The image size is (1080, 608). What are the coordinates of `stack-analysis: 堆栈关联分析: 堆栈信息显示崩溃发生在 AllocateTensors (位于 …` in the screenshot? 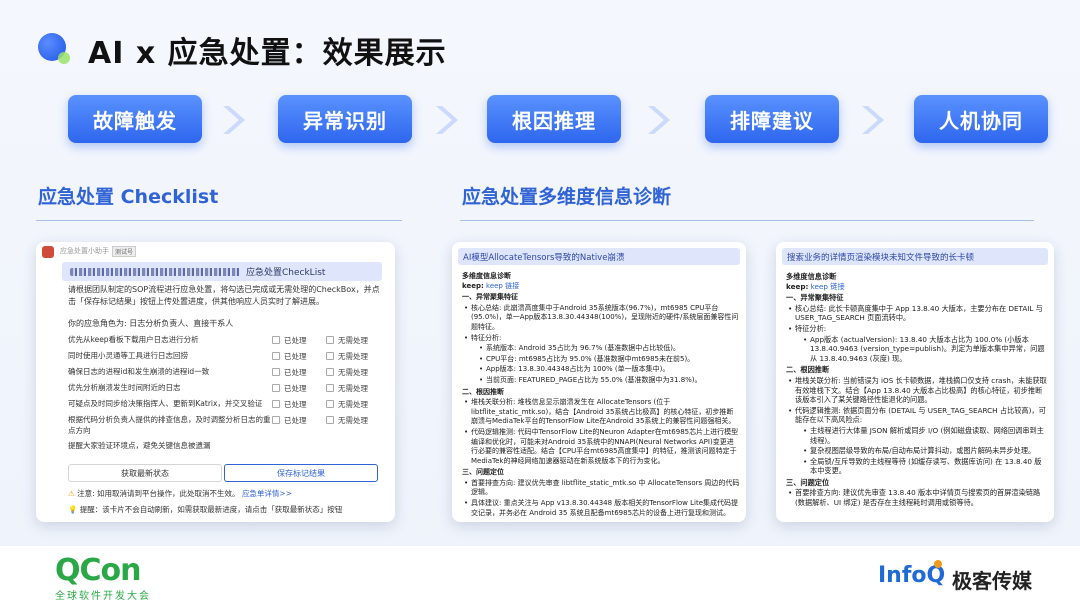 It's located at (601, 412).